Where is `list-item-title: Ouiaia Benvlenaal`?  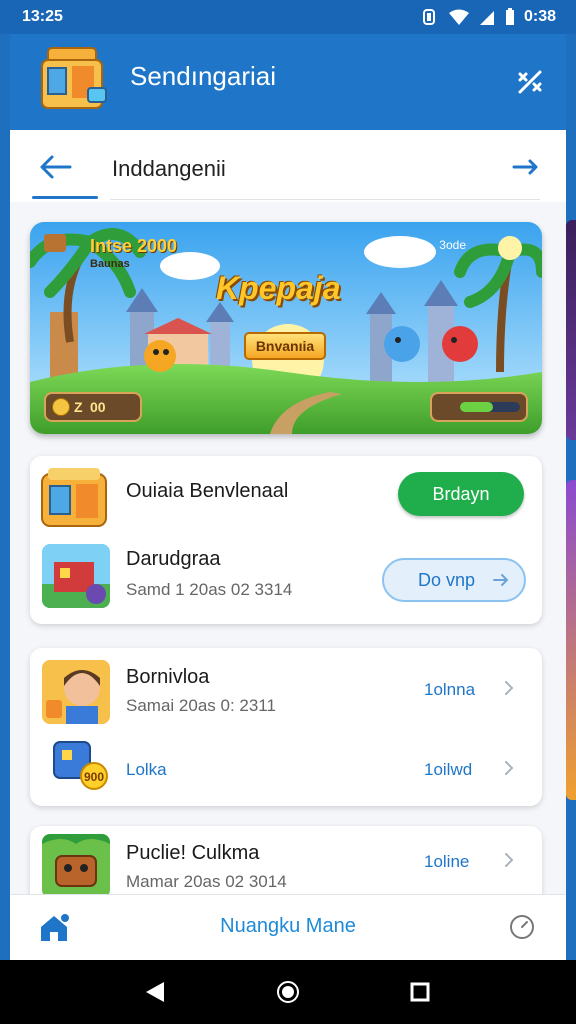 list-item-title: Ouiaia Benvlenaal is located at coordinates (207, 491).